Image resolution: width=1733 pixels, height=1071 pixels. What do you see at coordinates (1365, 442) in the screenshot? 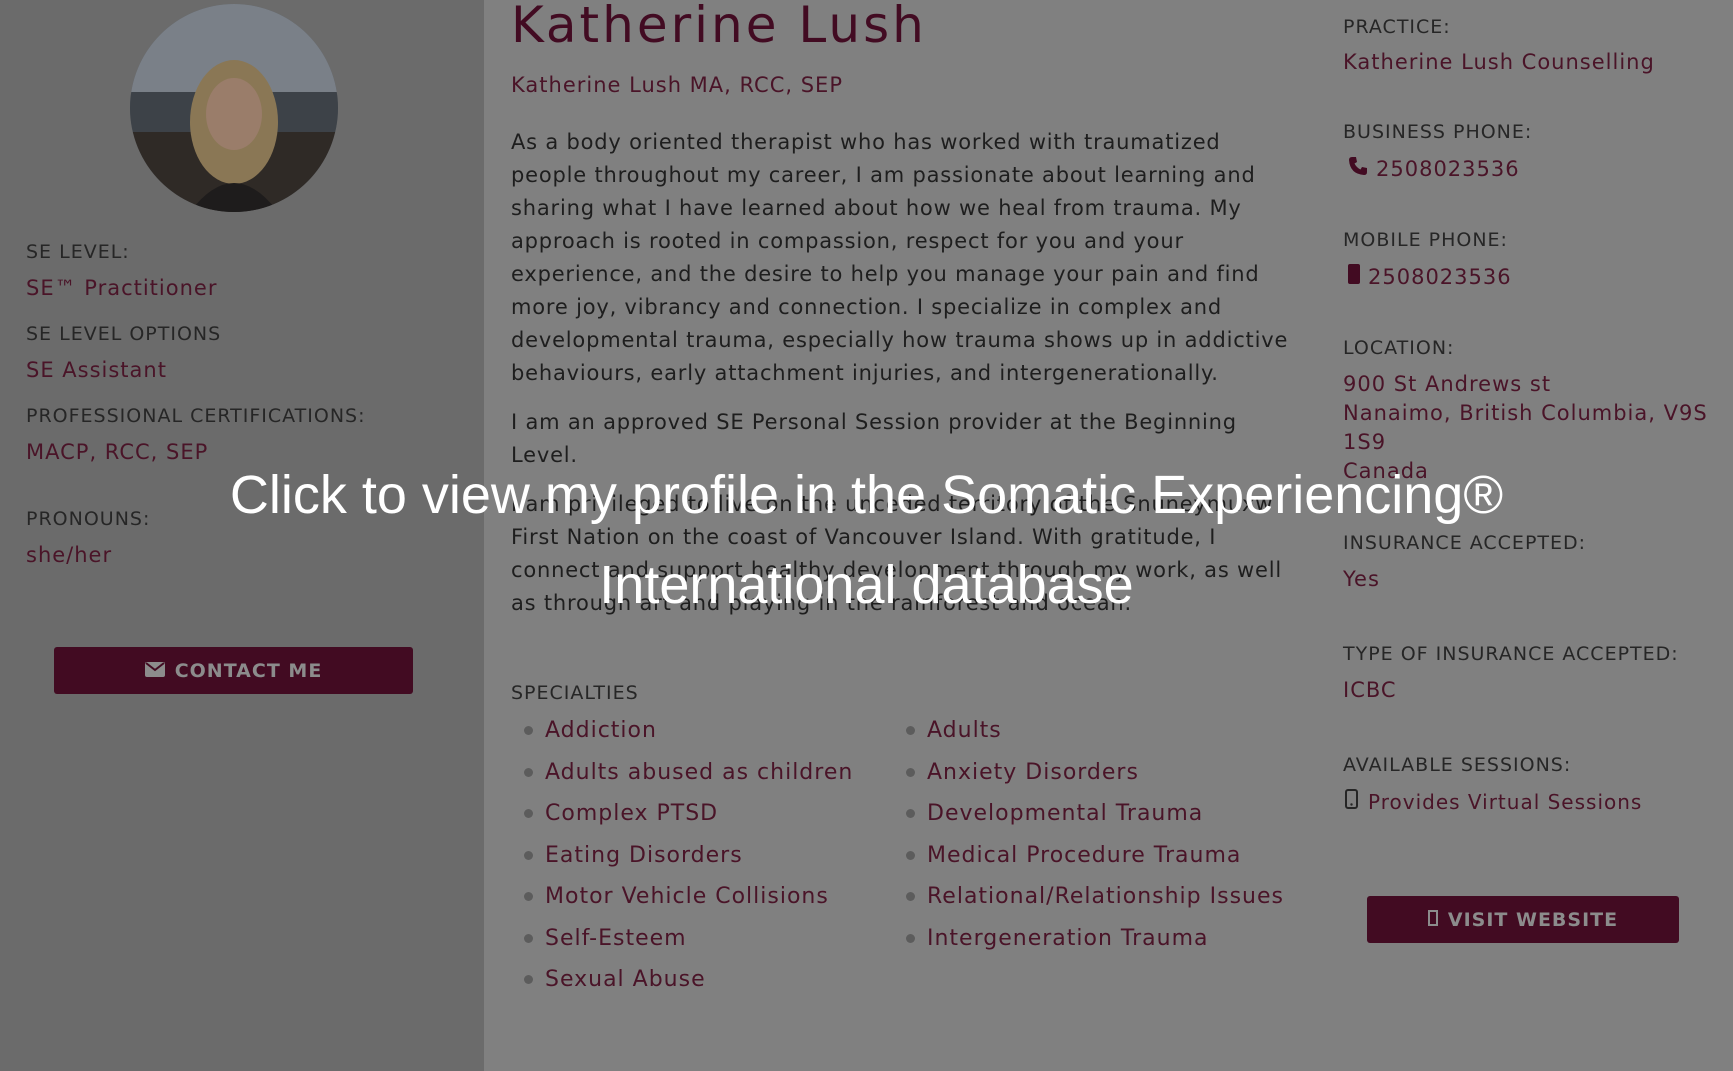
I see `location-line-3: 1S9` at bounding box center [1365, 442].